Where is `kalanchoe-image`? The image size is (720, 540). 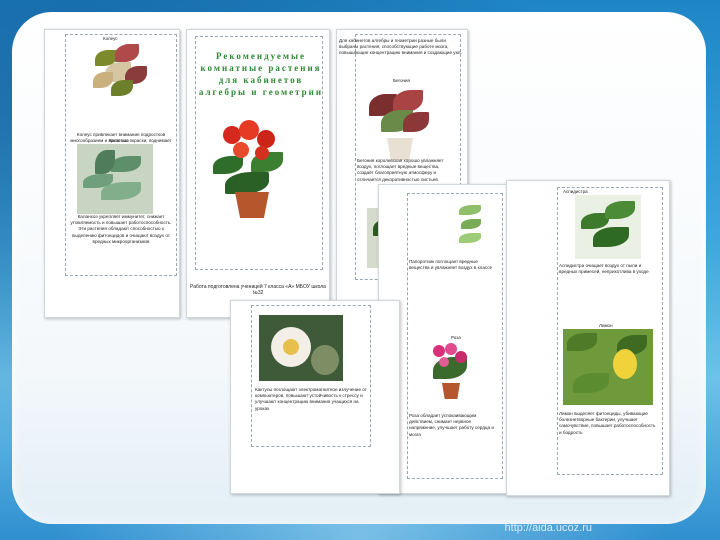 kalanchoe-image is located at coordinates (115, 179).